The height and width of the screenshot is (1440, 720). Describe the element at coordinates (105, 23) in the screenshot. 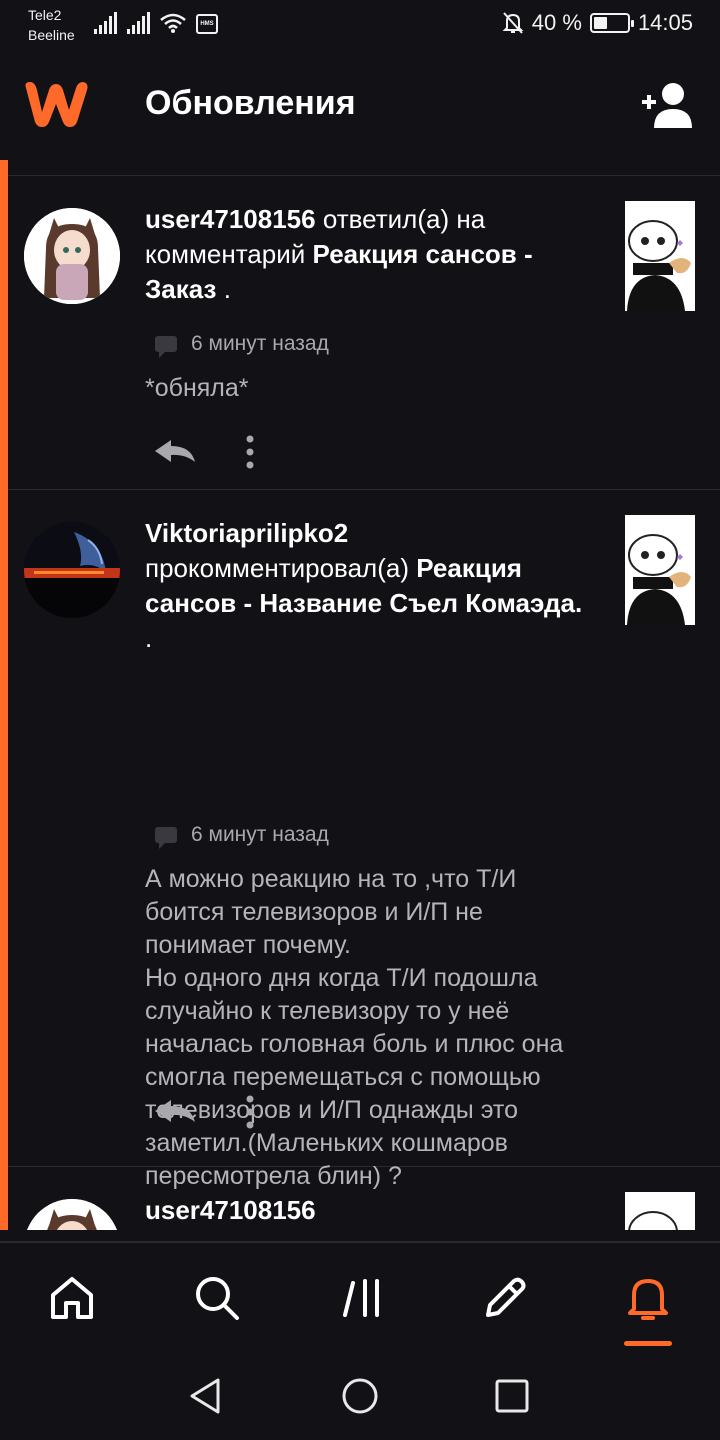

I see `signal-1-icon` at that location.